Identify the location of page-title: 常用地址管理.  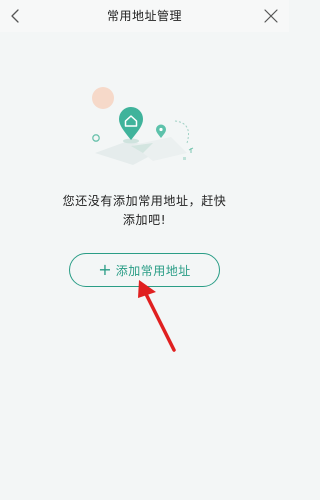
(144, 16).